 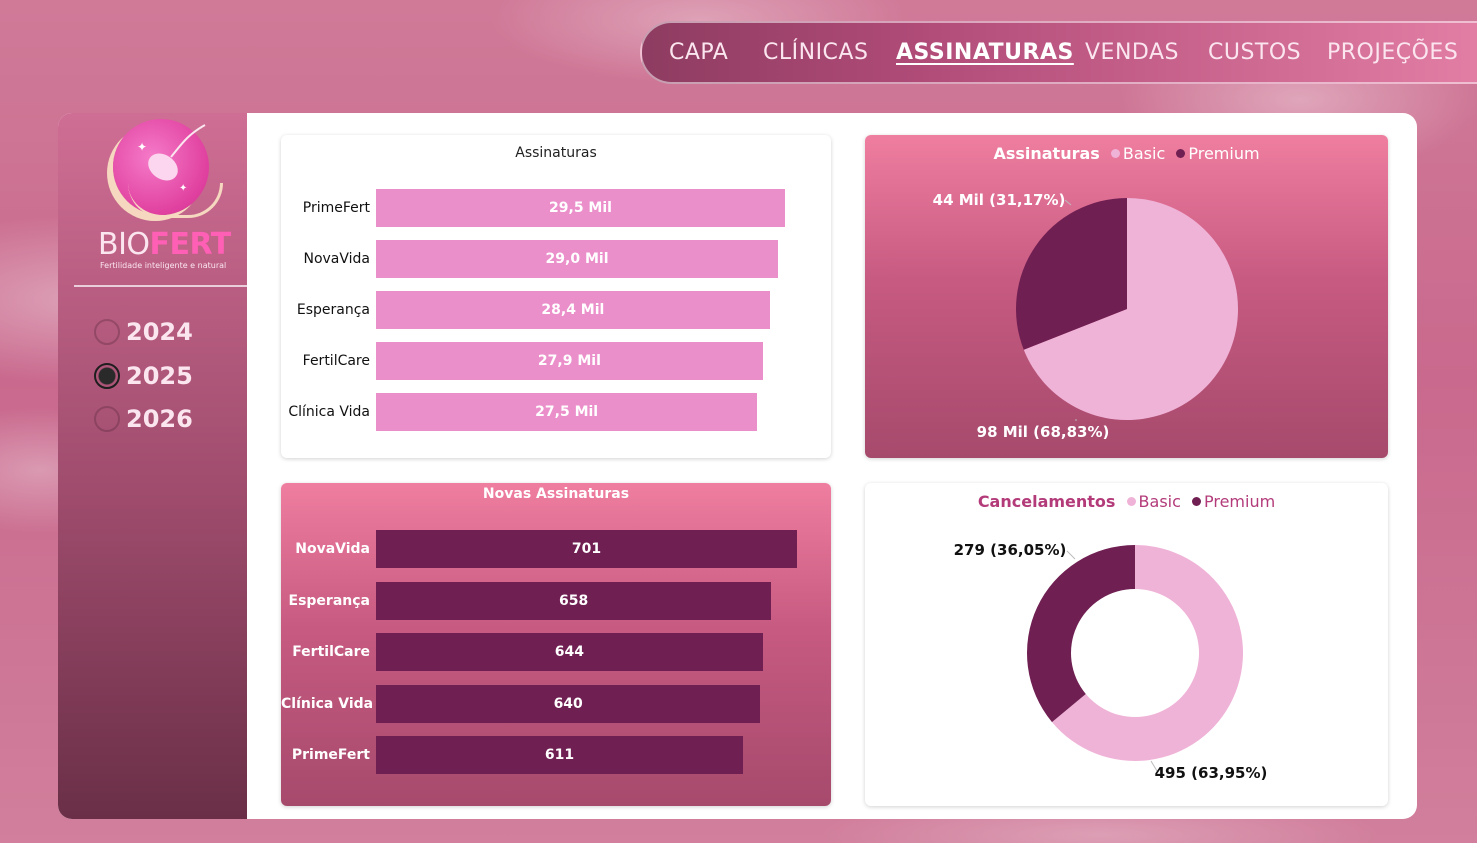 I want to click on year-option-2026: 2026, so click(x=143, y=419).